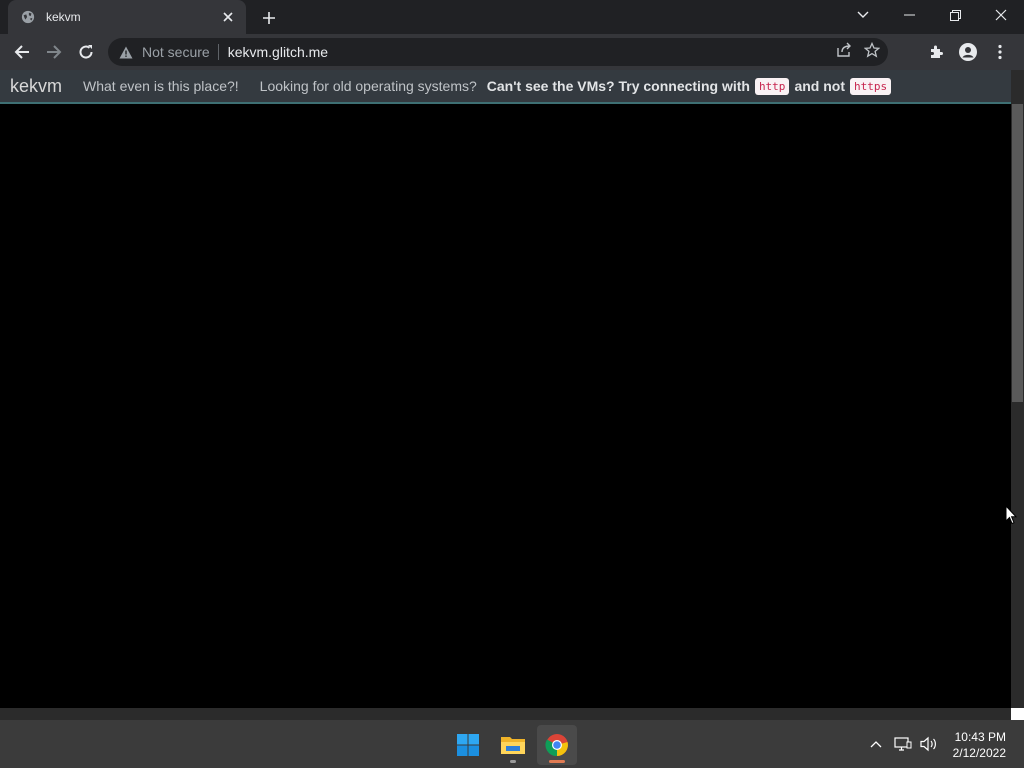  What do you see at coordinates (876, 744) in the screenshot?
I see `show-hidden-icons` at bounding box center [876, 744].